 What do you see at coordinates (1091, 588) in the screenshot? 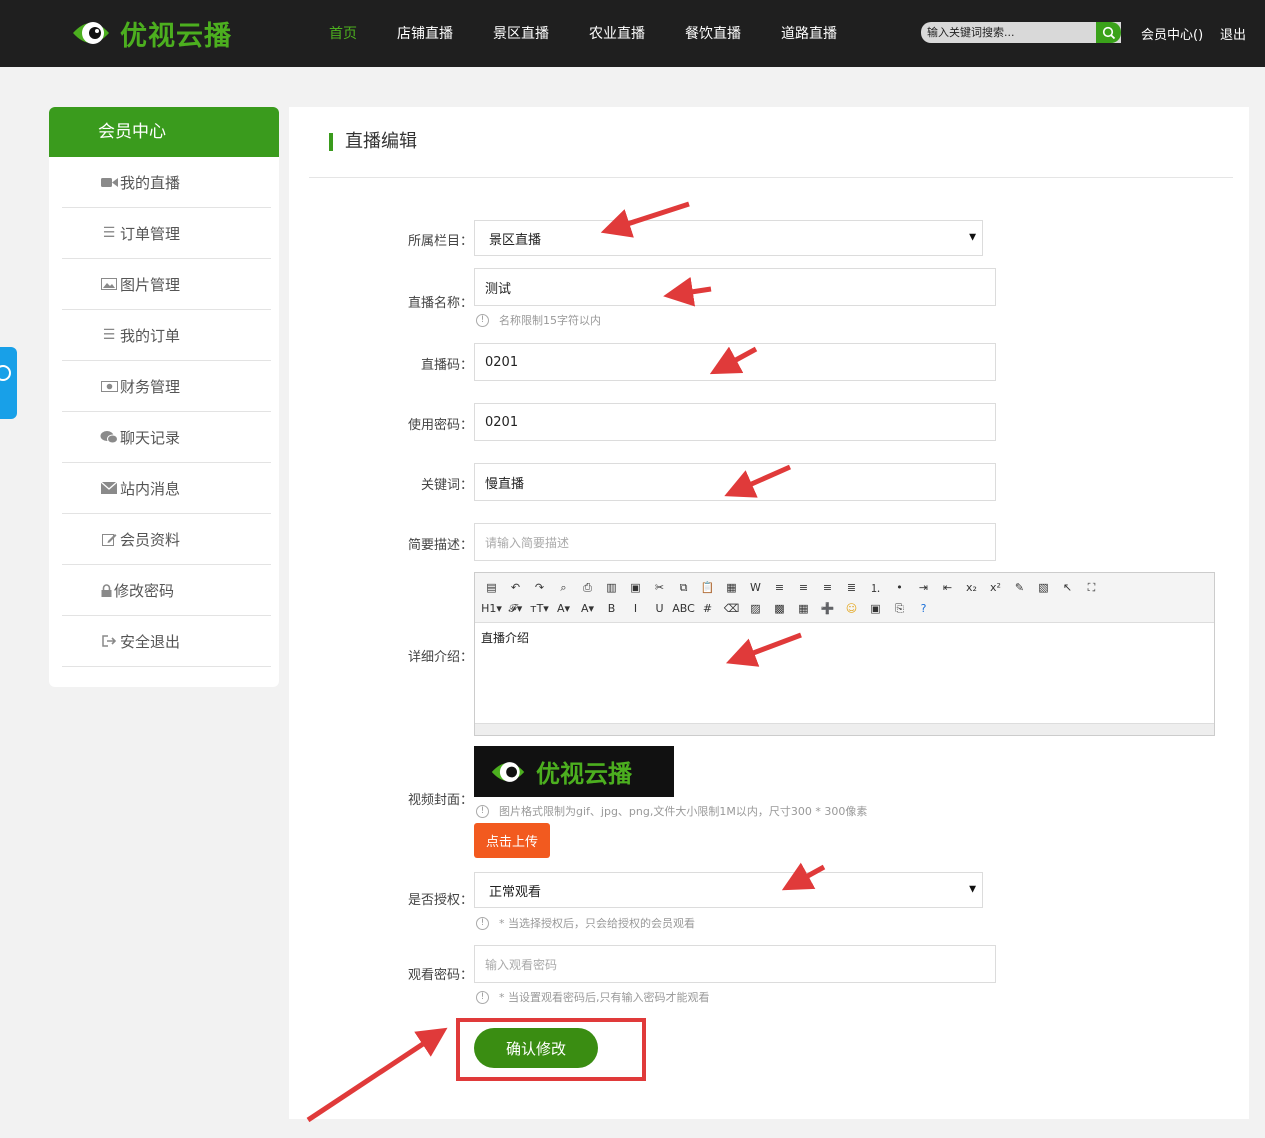
I see `fullscreen-icon: ⛶` at bounding box center [1091, 588].